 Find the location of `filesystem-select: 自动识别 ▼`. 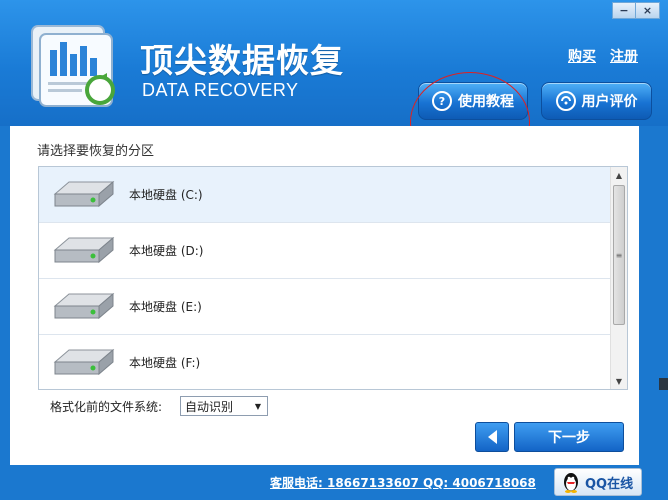

filesystem-select: 自动识别 ▼ is located at coordinates (224, 406).